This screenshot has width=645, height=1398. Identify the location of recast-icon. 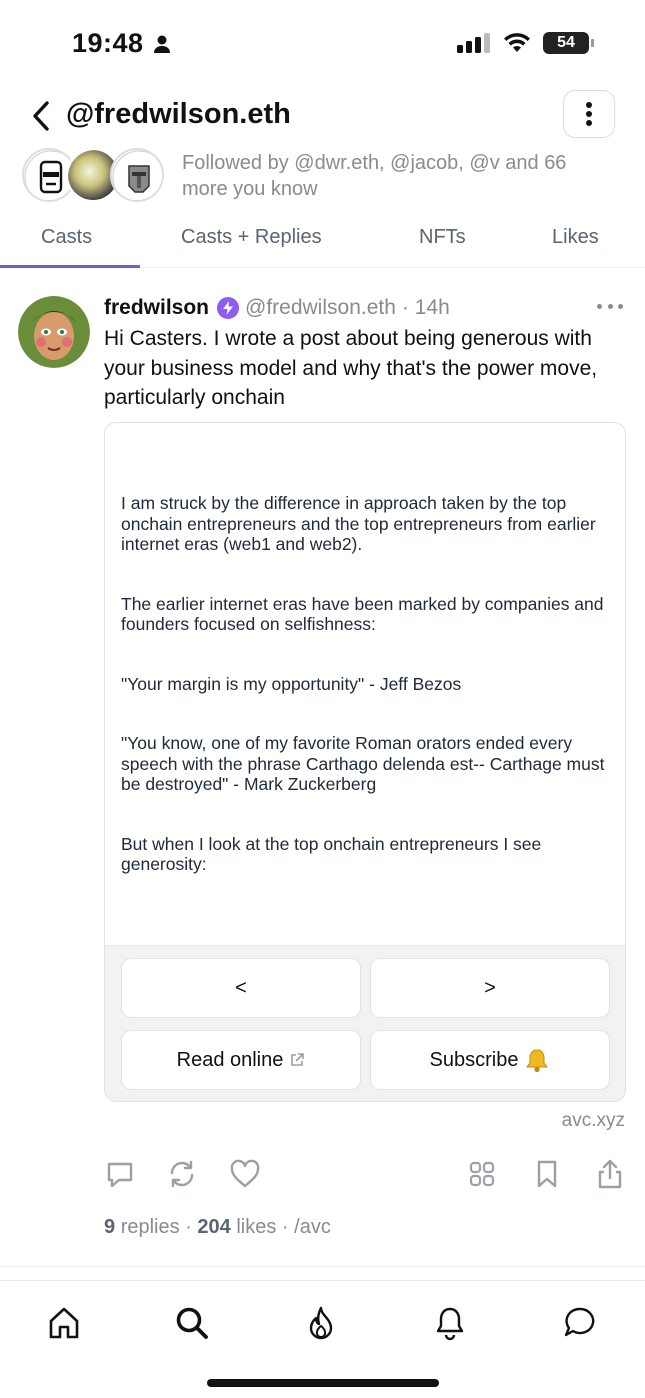
(182, 1174).